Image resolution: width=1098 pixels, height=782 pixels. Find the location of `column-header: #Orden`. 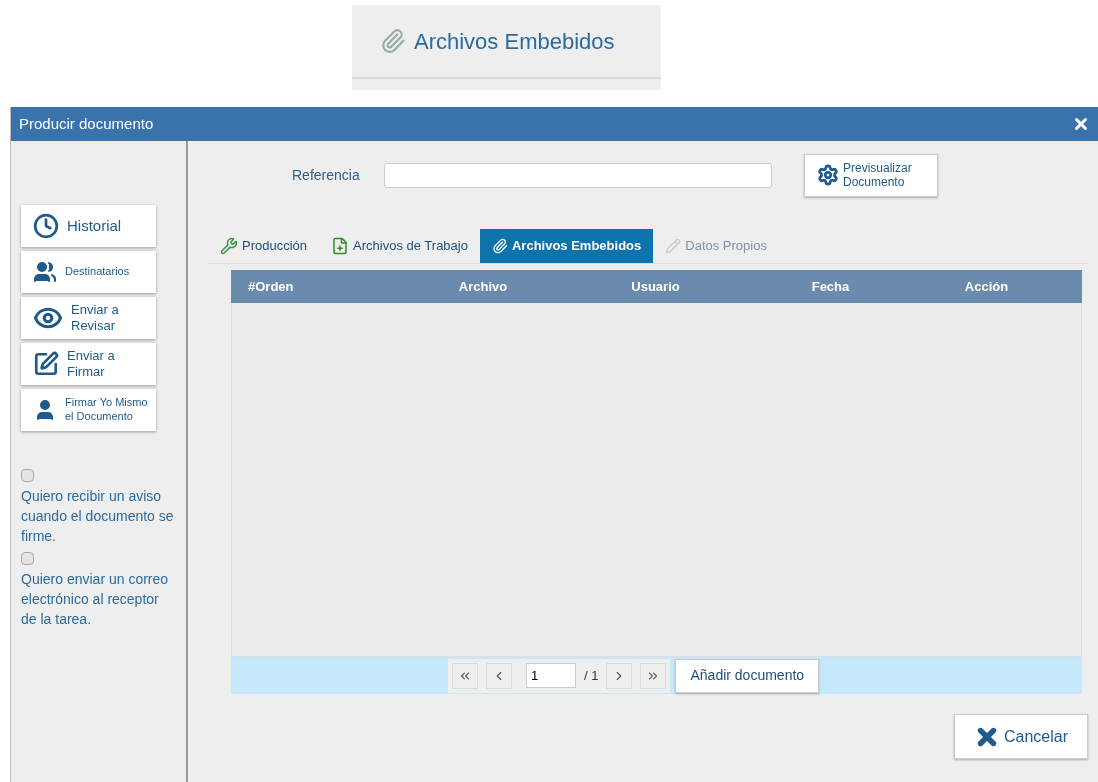

column-header: #Orden is located at coordinates (271, 286).